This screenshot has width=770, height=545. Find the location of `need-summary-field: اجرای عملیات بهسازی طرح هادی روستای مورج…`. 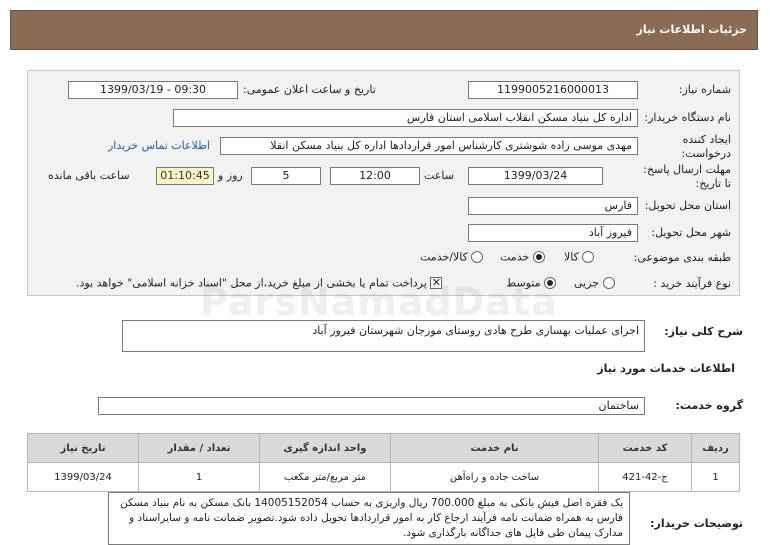

need-summary-field: اجرای عملیات بهسازی طرح هادی روستای مورج… is located at coordinates (383, 336).